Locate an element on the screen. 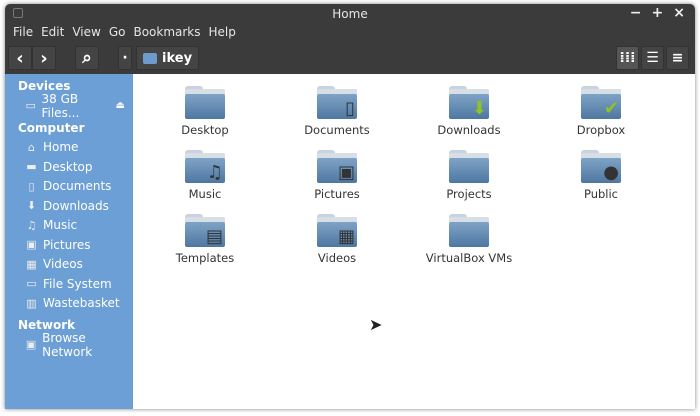 This screenshot has width=700, height=416. maximize-button: + is located at coordinates (658, 13).